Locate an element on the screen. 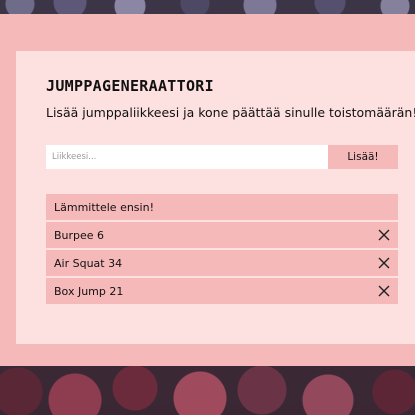  page-title: JUMPPAGENERAATTORI is located at coordinates (130, 86).